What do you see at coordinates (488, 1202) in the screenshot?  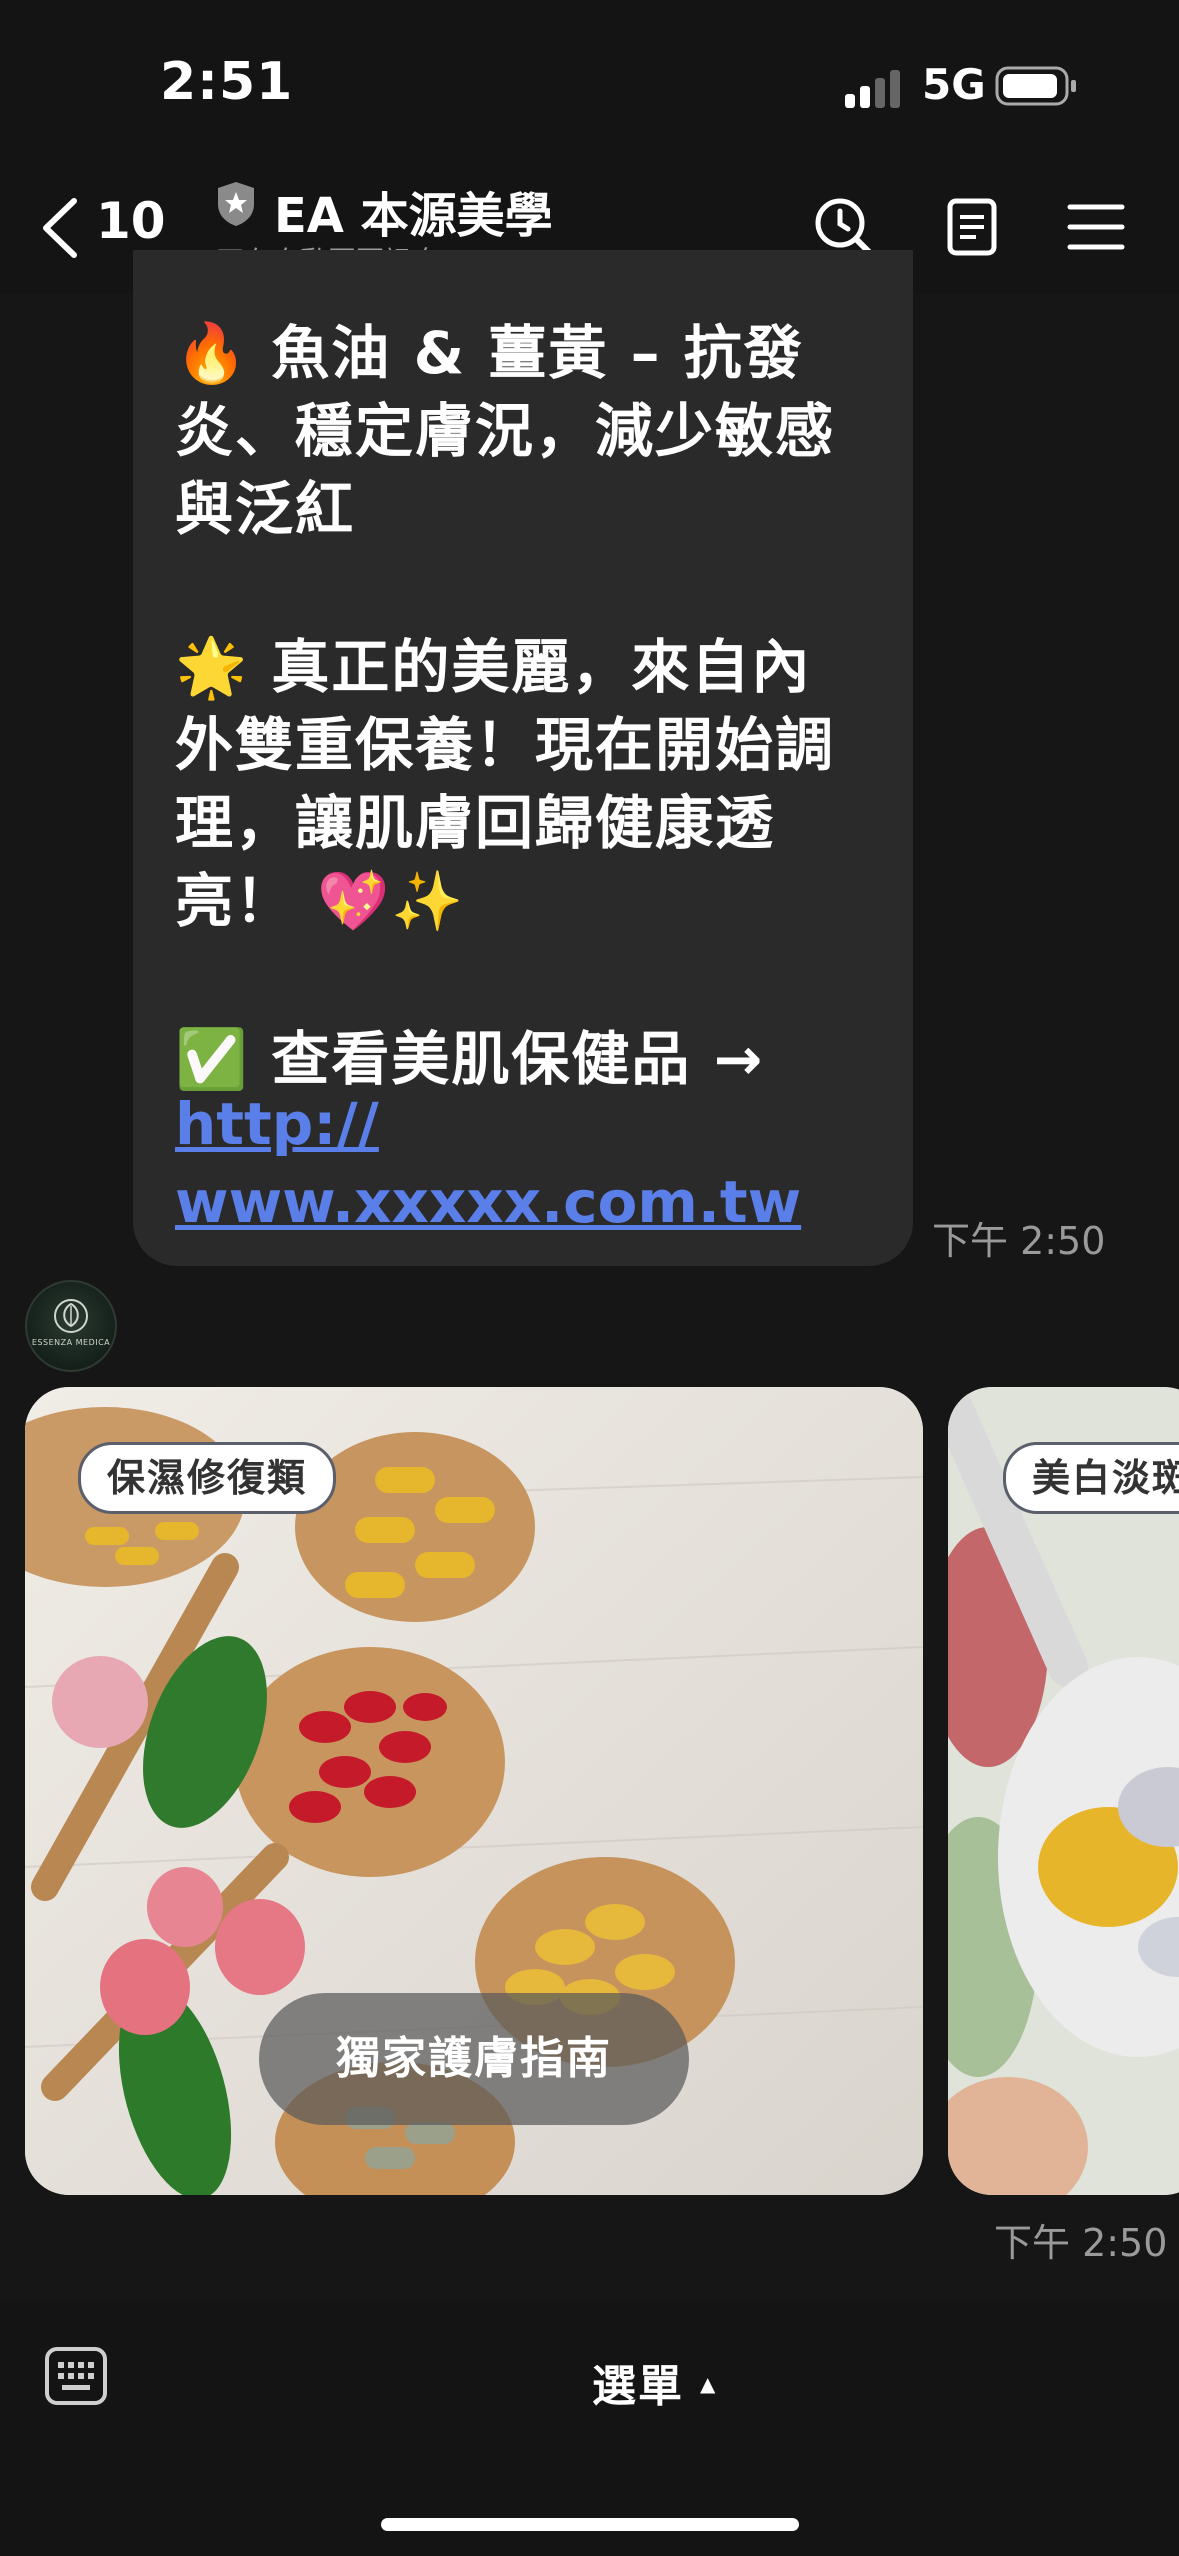 I see `product-link: www.xxxxx.com.tw` at bounding box center [488, 1202].